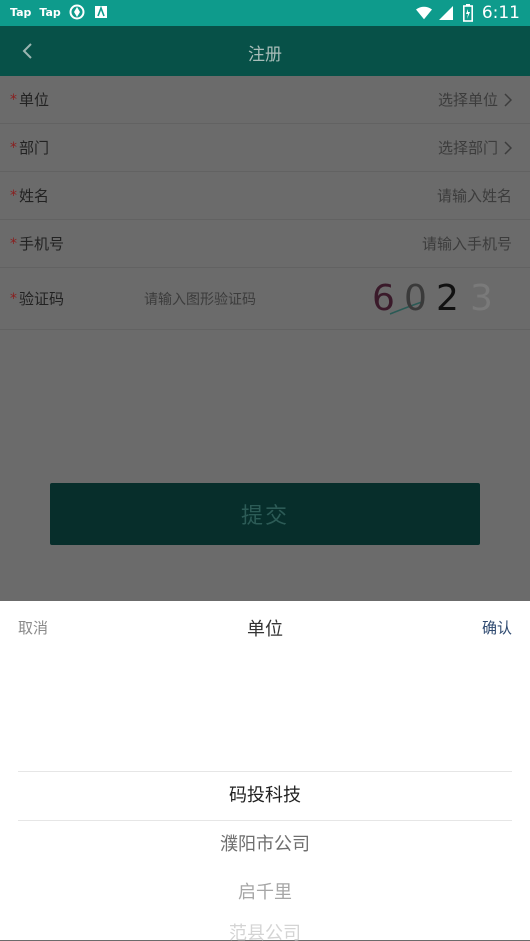  Describe the element at coordinates (265, 299) in the screenshot. I see `captcha-row: * 验证码 请输入图形验证码 6 0 2 3` at that location.